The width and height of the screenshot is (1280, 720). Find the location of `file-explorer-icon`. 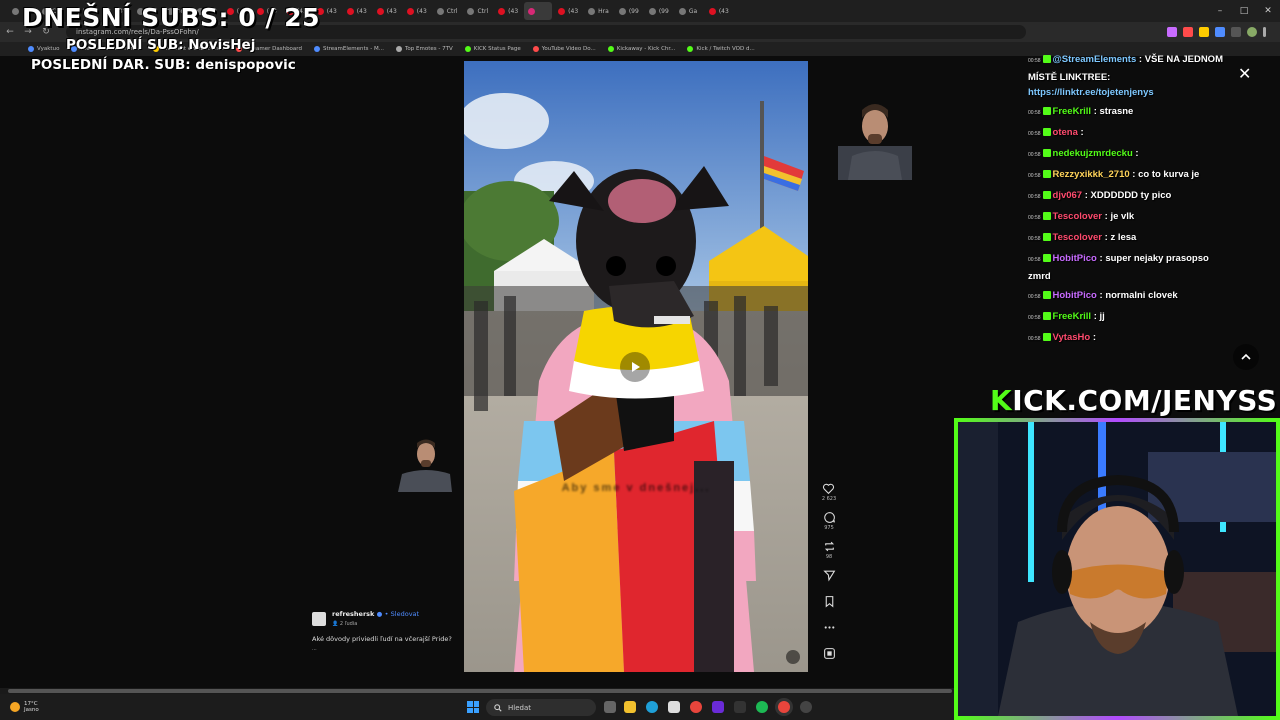

file-explorer-icon is located at coordinates (630, 707).